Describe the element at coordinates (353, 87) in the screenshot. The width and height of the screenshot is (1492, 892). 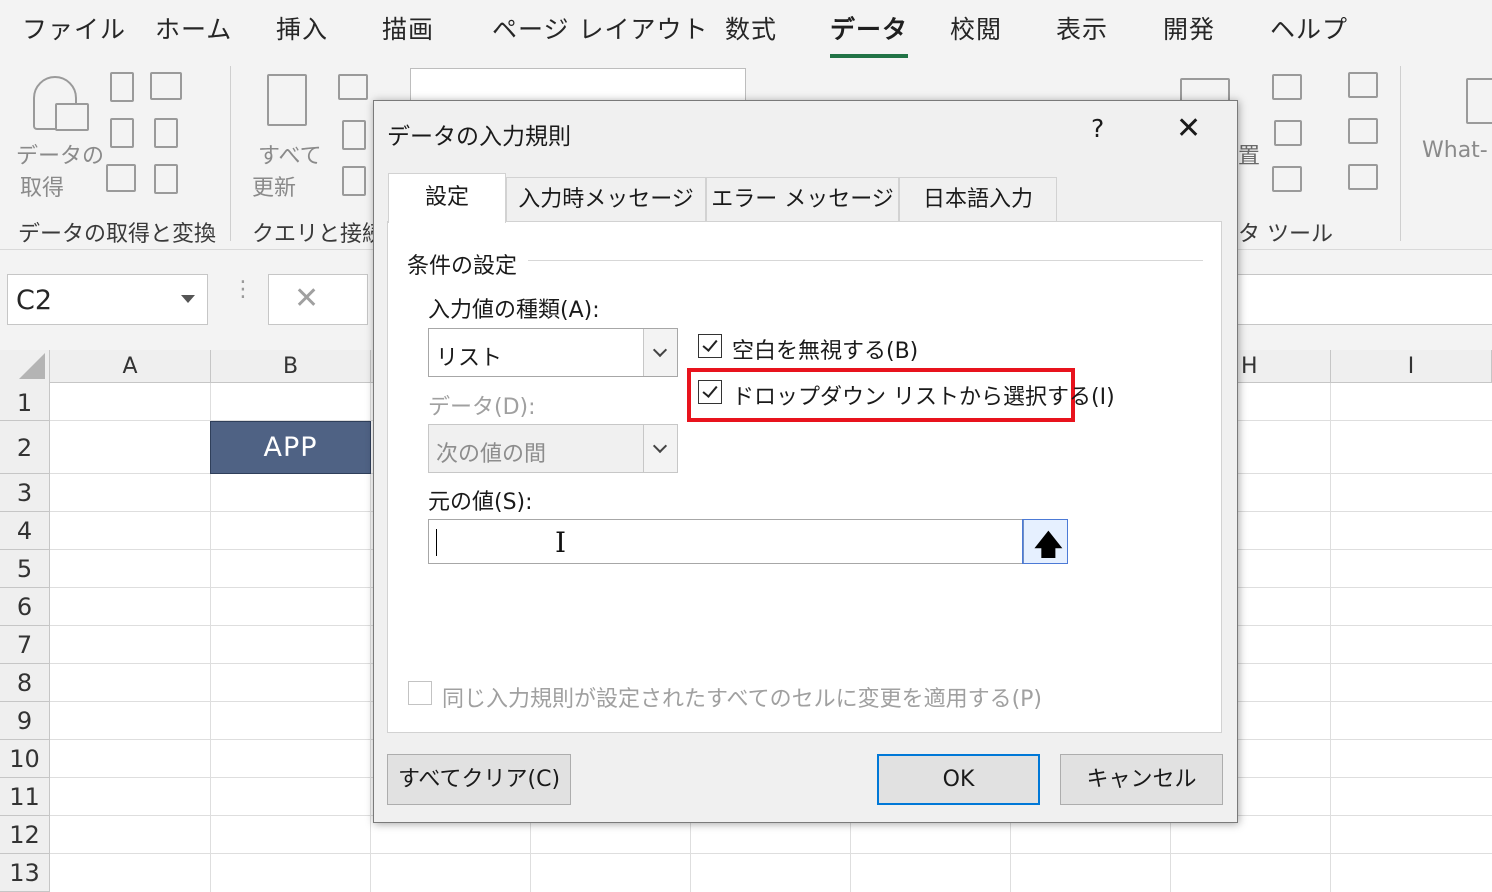
I see `queries-connections-icon` at that location.